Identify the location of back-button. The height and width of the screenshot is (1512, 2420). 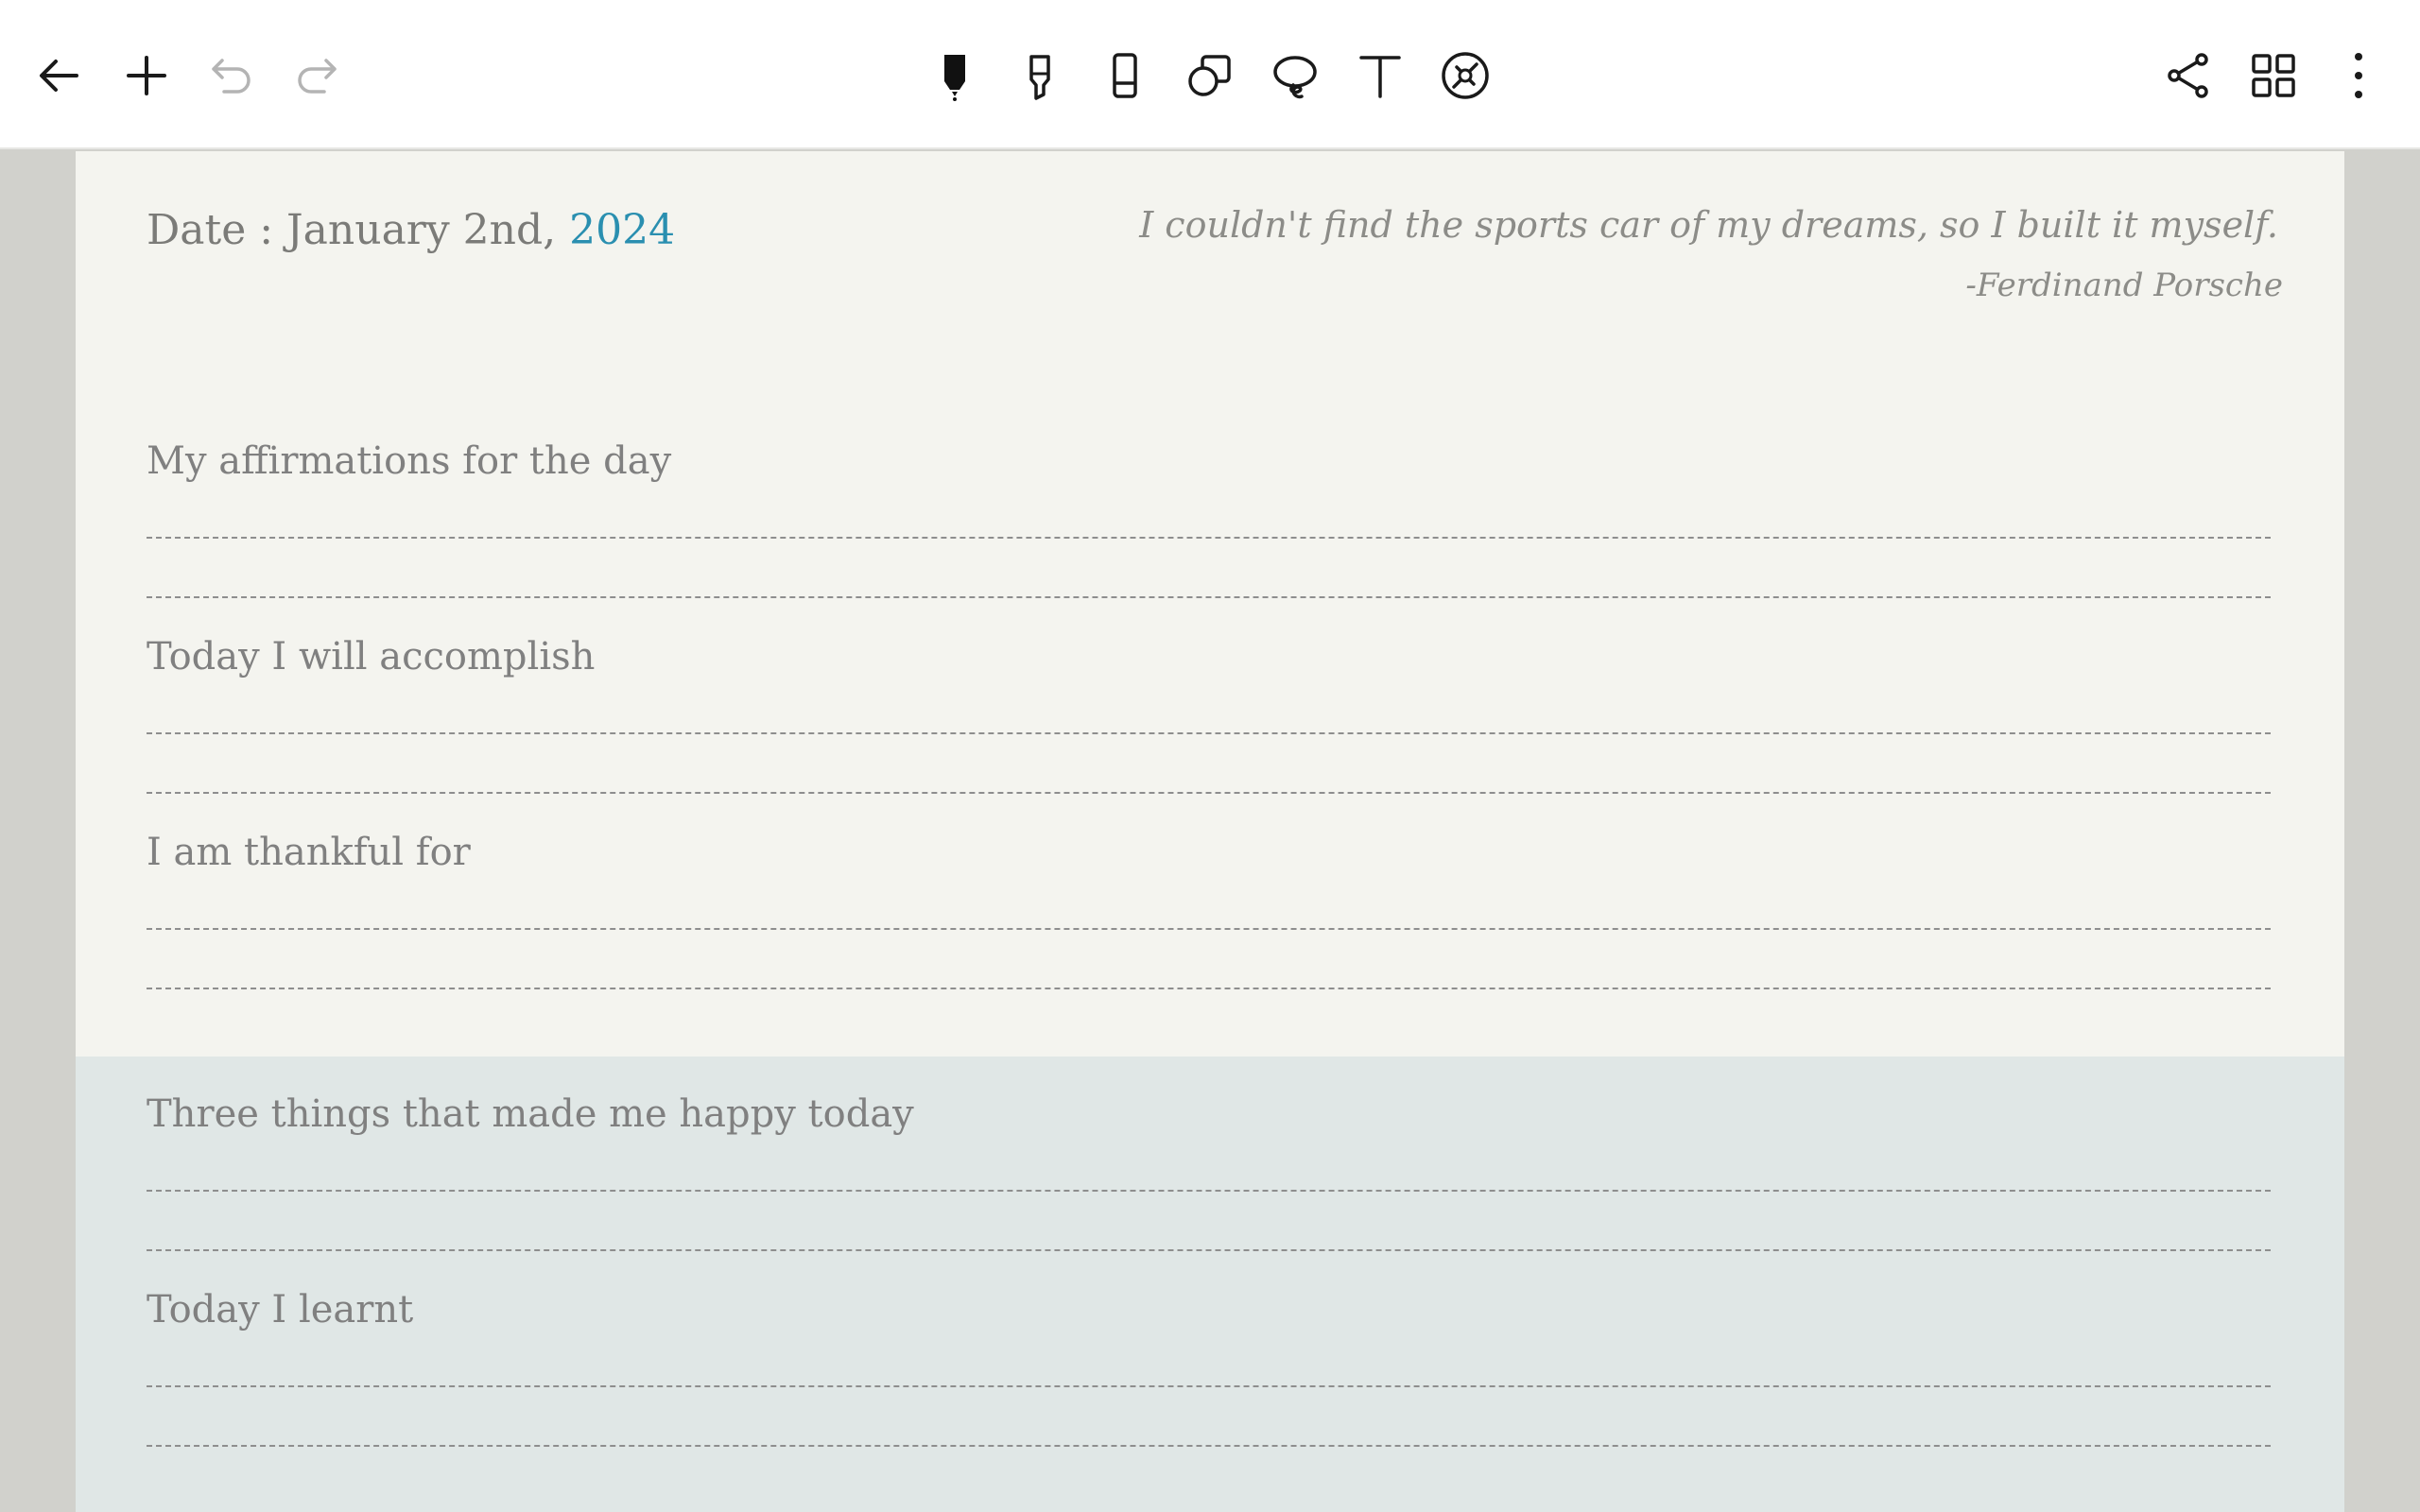
(59, 75).